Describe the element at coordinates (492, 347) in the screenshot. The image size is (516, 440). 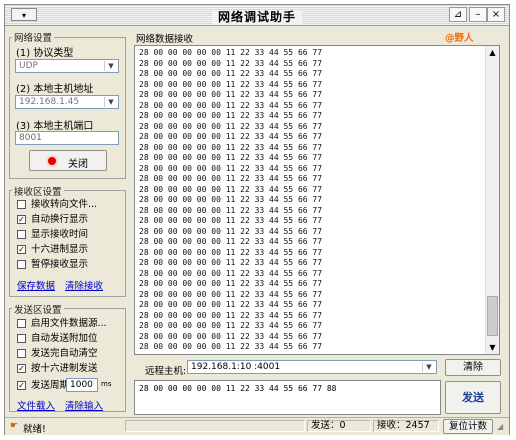
I see `scroll-down-icon: ▼` at that location.